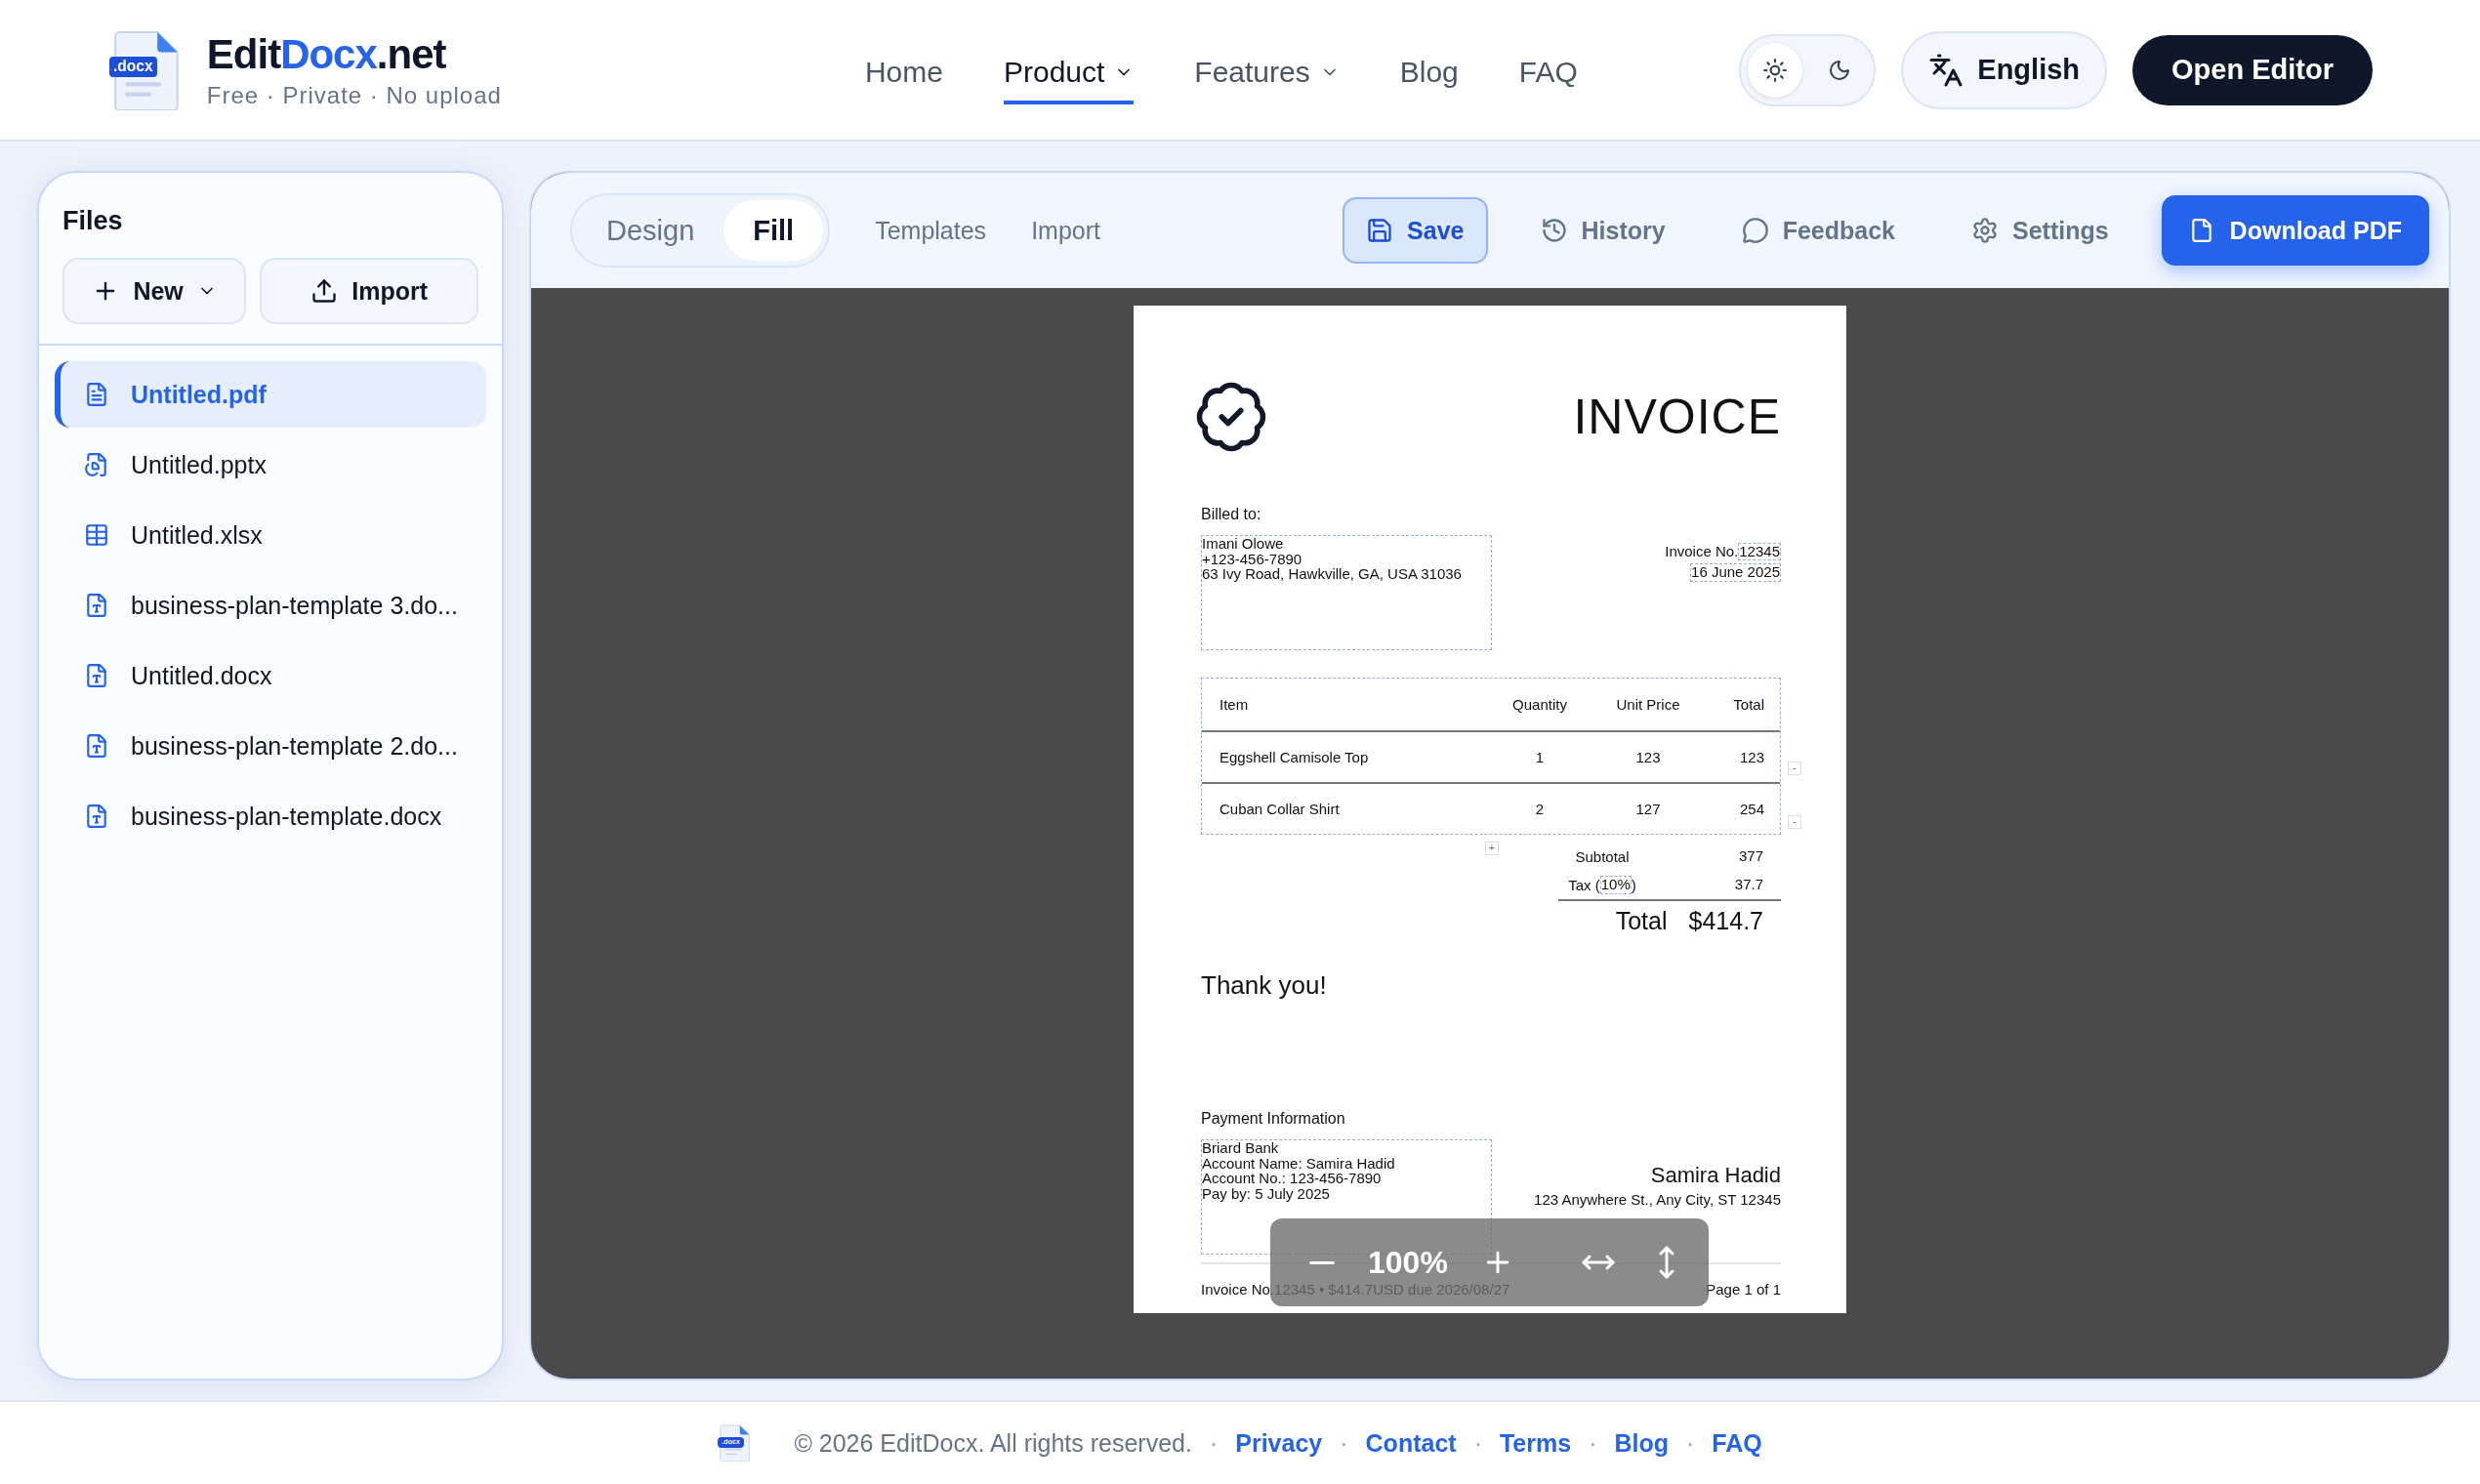 Image resolution: width=2480 pixels, height=1484 pixels. Describe the element at coordinates (2252, 70) in the screenshot. I see `open-editor-button: Open Editor` at that location.